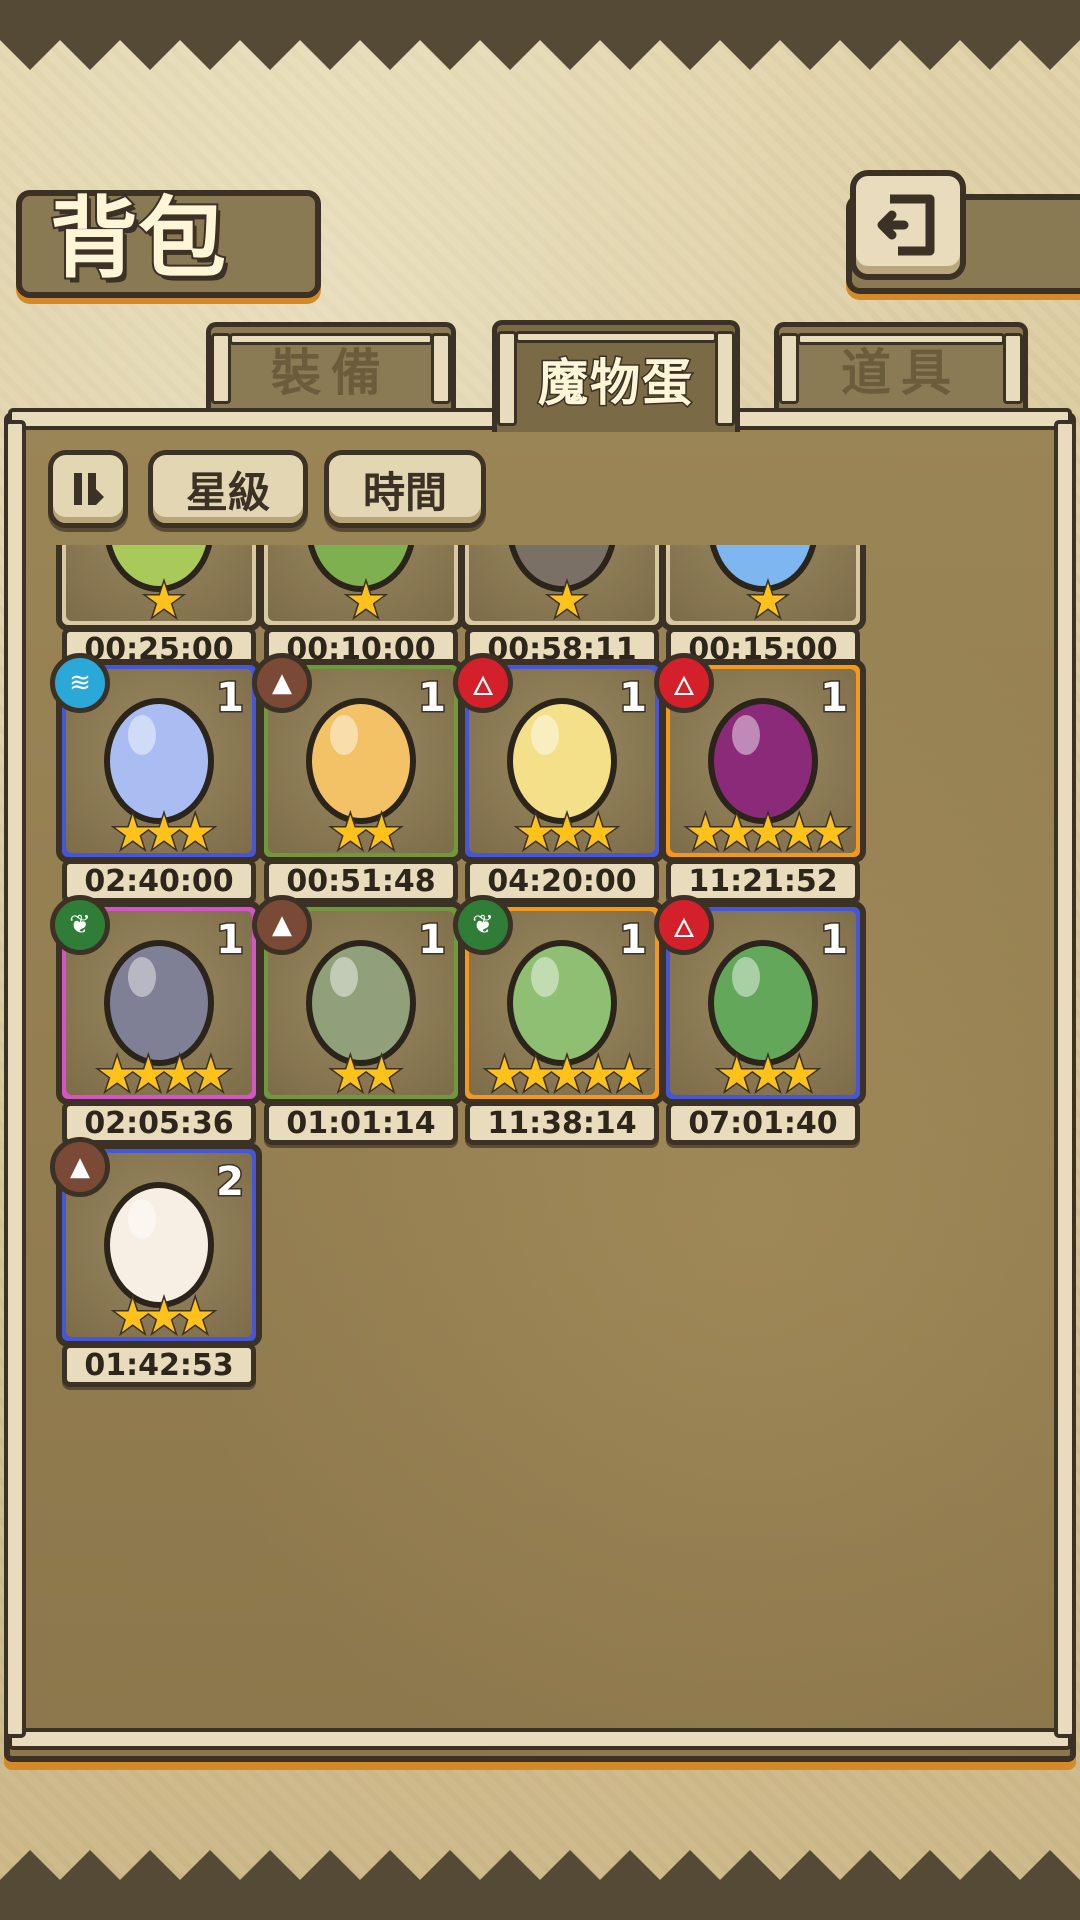  Describe the element at coordinates (358, 778) in the screenshot. I see `egg-card: ▲ 1 ★★ 00:51:48` at that location.